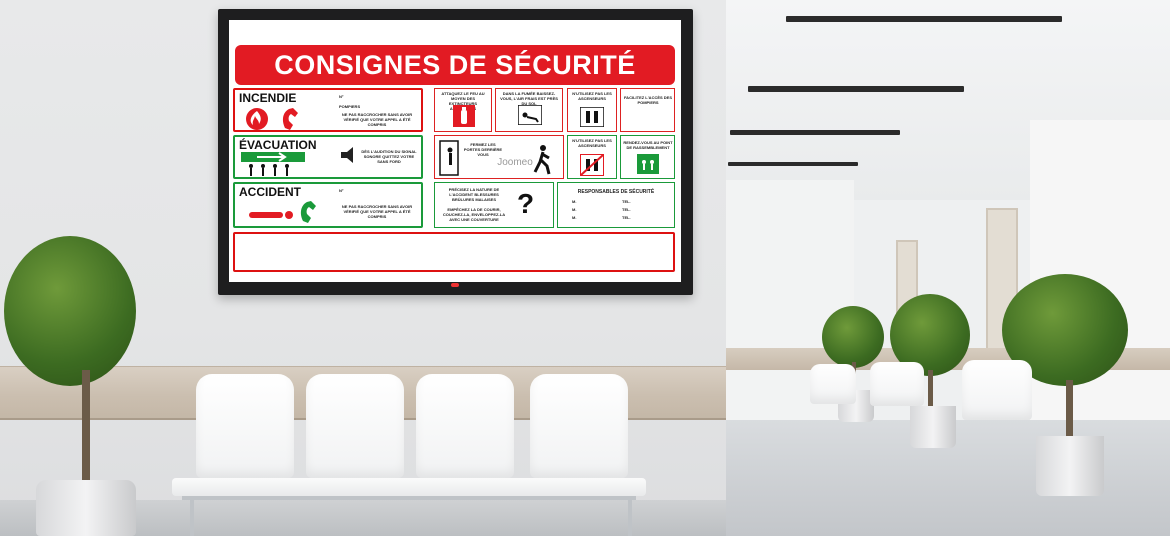 The height and width of the screenshot is (536, 1170). Describe the element at coordinates (592, 96) in the screenshot. I see `incendie-cell3-text: N'UTILISEZ PAS LES ASCENSEURS` at that location.